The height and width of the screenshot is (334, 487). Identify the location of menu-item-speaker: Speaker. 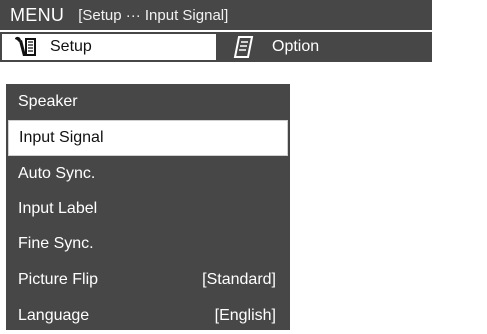
(148, 102).